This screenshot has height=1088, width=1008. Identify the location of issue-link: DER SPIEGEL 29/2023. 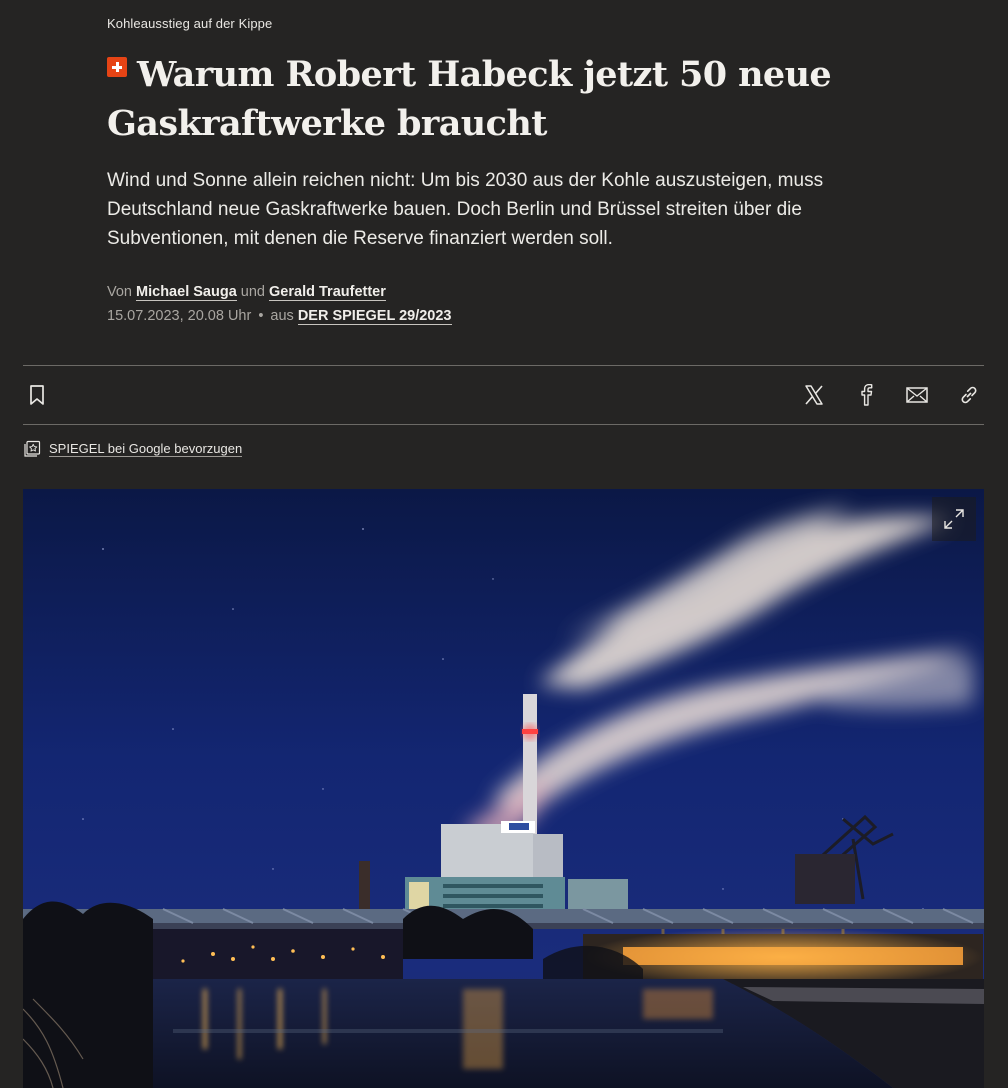
(374, 316).